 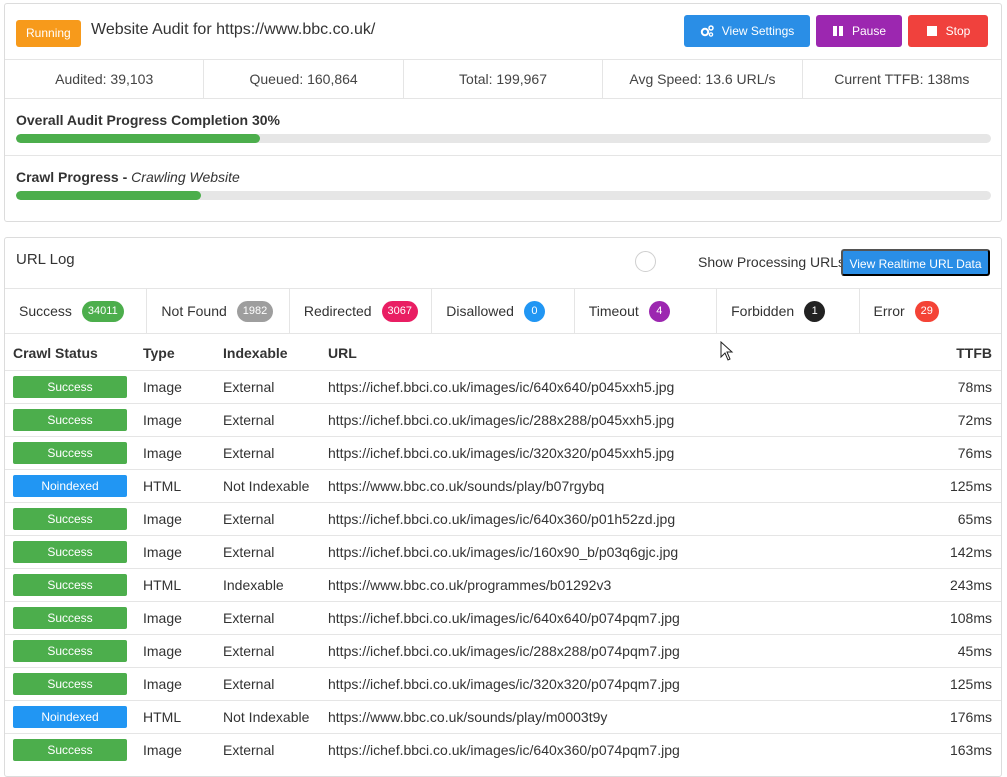 I want to click on gears-icon, so click(x=707, y=31).